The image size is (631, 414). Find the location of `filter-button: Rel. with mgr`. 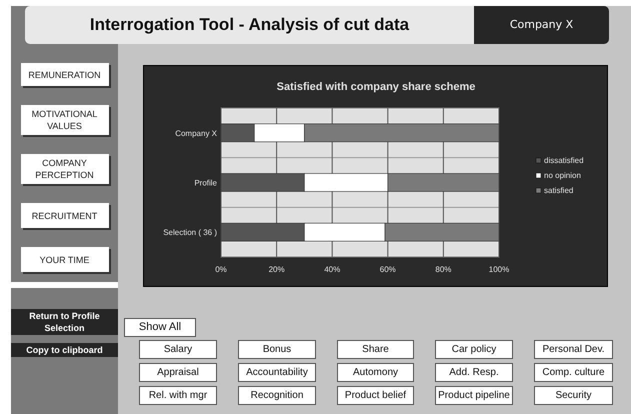

filter-button: Rel. with mgr is located at coordinates (178, 395).